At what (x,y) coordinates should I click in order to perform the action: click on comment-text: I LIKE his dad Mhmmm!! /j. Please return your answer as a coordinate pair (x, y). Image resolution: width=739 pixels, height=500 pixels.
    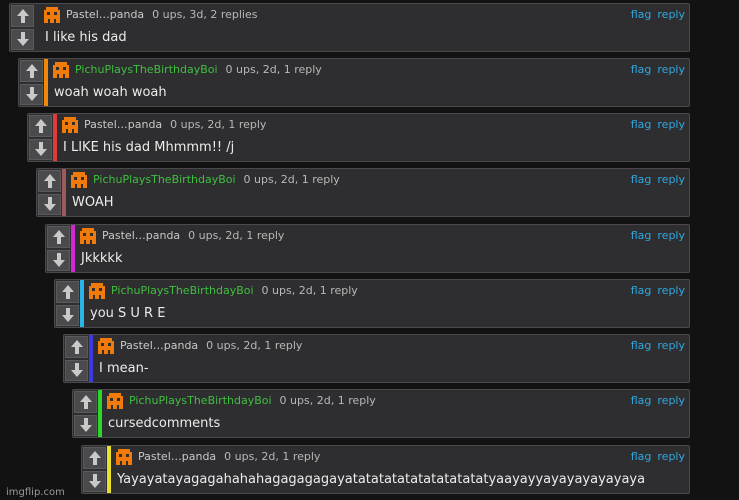
    Looking at the image, I should click on (149, 147).